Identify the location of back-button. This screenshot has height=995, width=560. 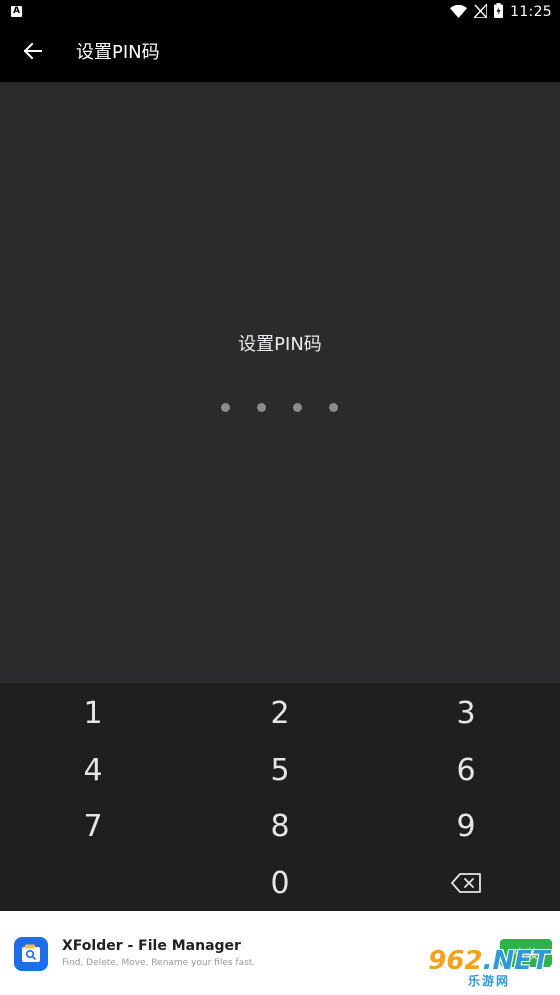
(33, 53).